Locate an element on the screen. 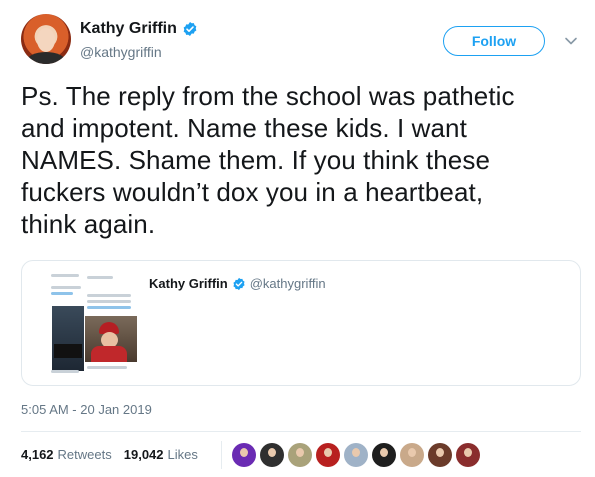 Image resolution: width=595 pixels, height=477 pixels. author-avatar is located at coordinates (46, 39).